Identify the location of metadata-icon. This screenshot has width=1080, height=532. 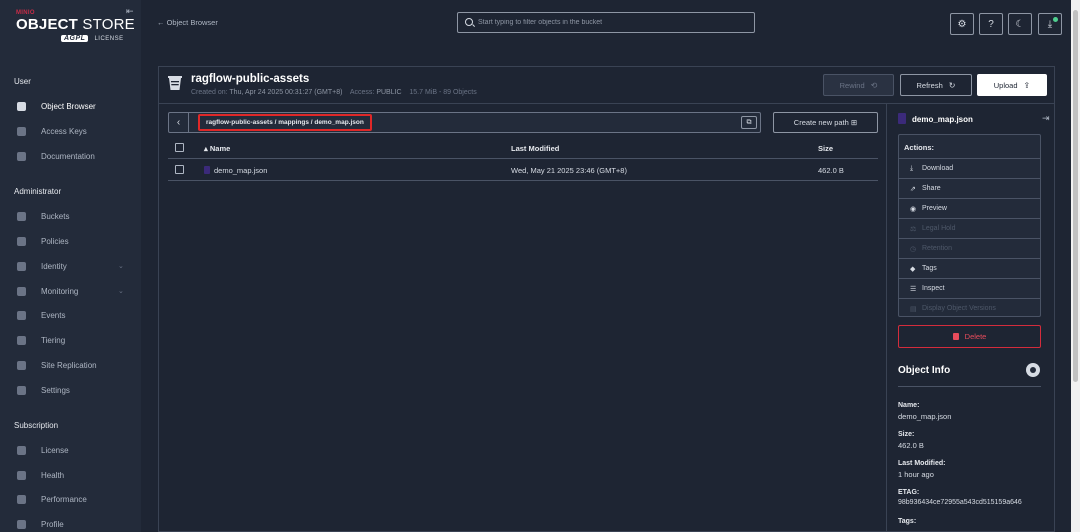
(1033, 370).